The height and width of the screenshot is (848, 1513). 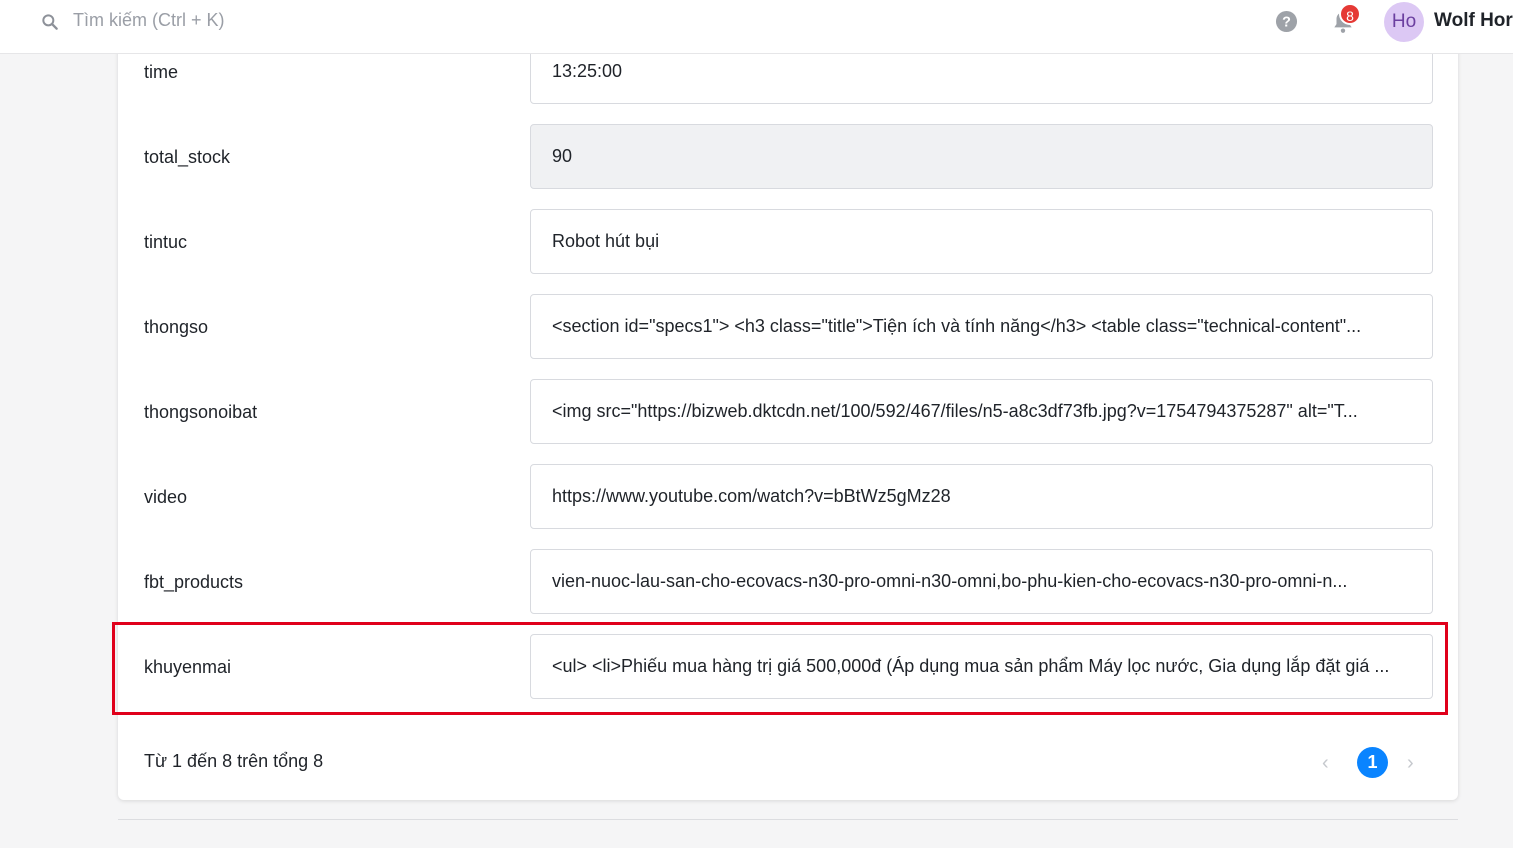 What do you see at coordinates (187, 157) in the screenshot?
I see `field-label: total_stock` at bounding box center [187, 157].